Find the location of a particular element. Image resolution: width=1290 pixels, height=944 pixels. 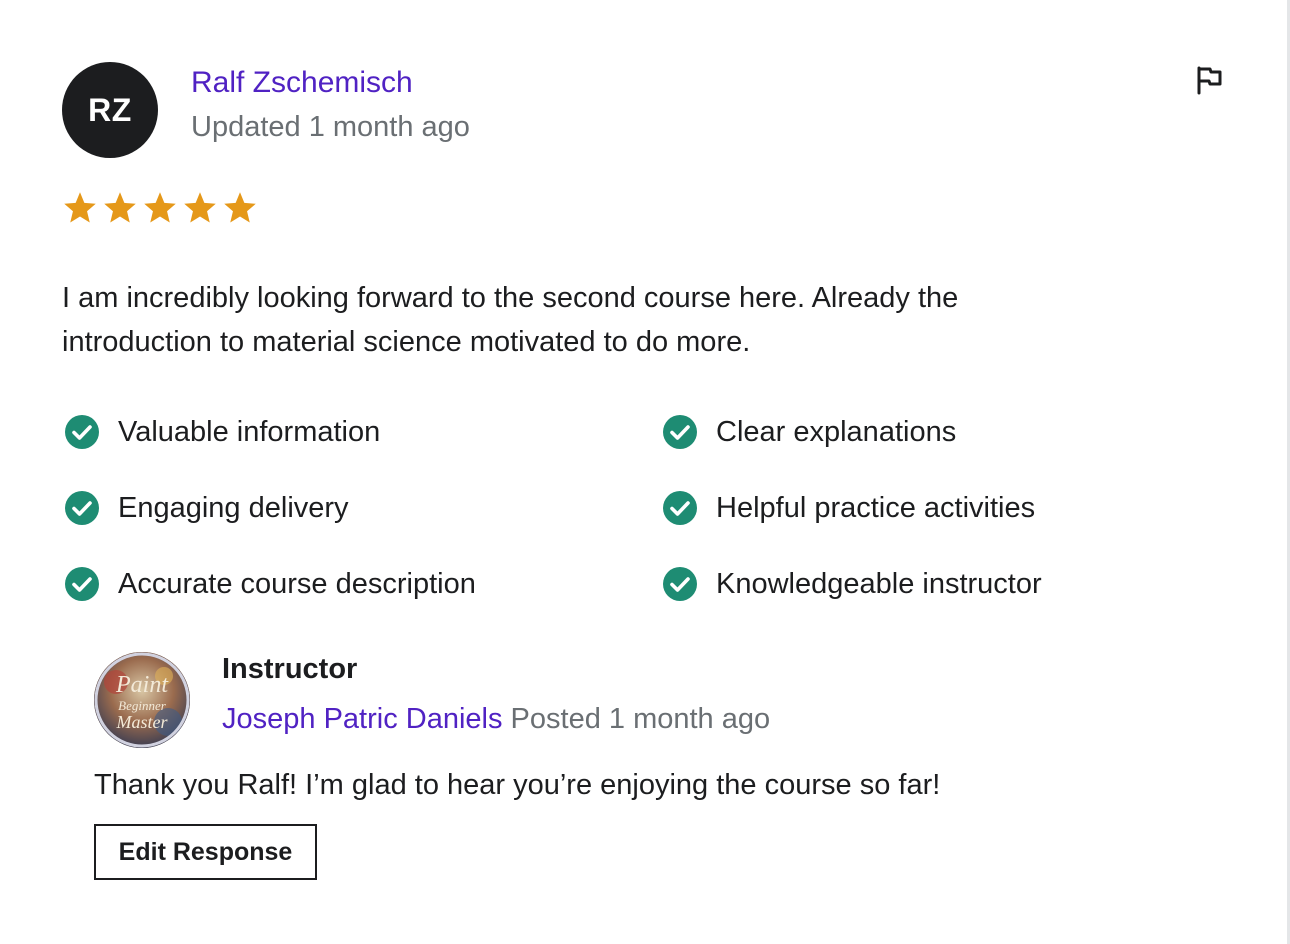

report-flag-button is located at coordinates (1209, 80).